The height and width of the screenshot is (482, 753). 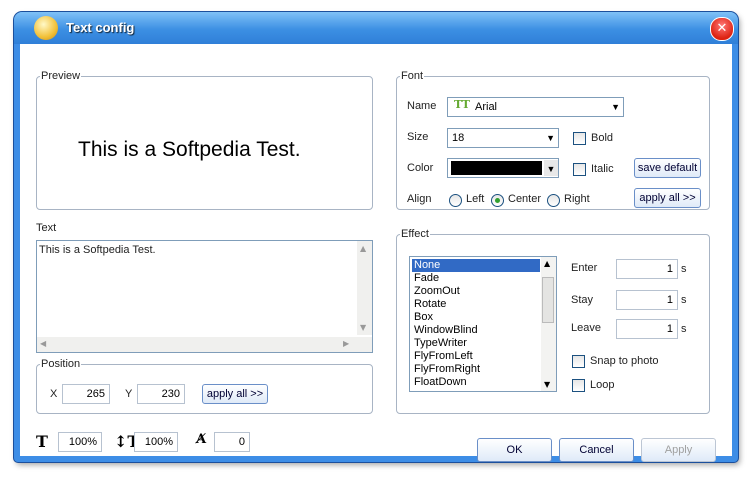 I want to click on angle-input: 0, so click(x=232, y=442).